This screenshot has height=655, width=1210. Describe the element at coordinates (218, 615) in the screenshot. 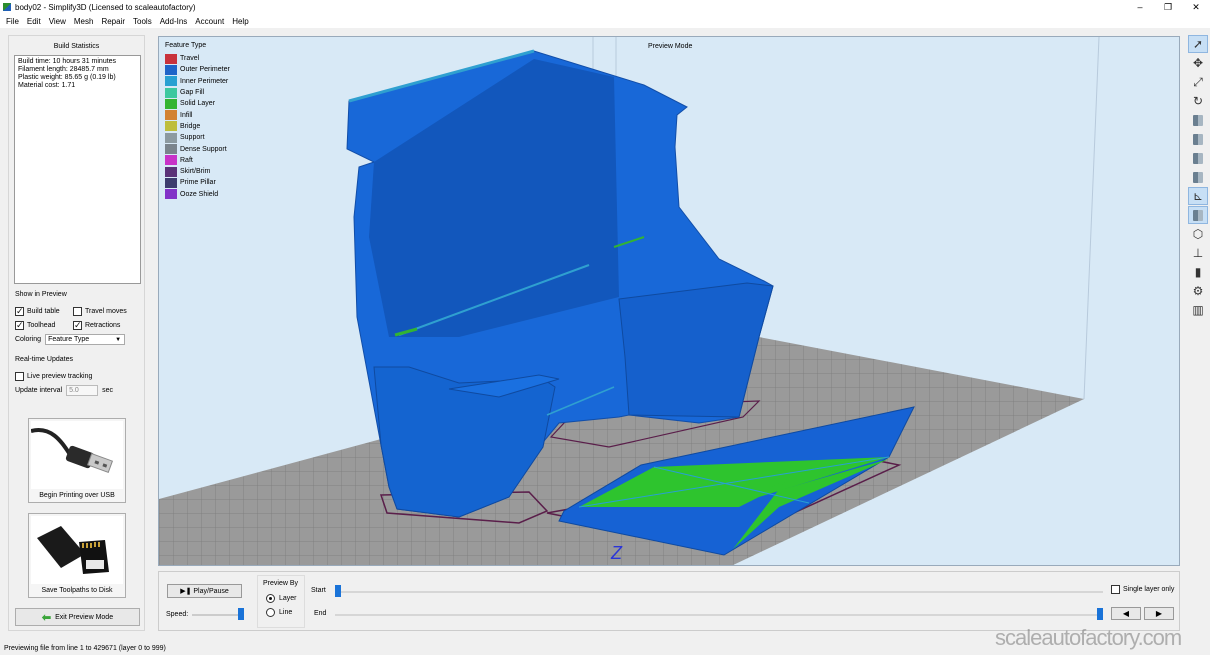

I see `speed-slider-track` at that location.